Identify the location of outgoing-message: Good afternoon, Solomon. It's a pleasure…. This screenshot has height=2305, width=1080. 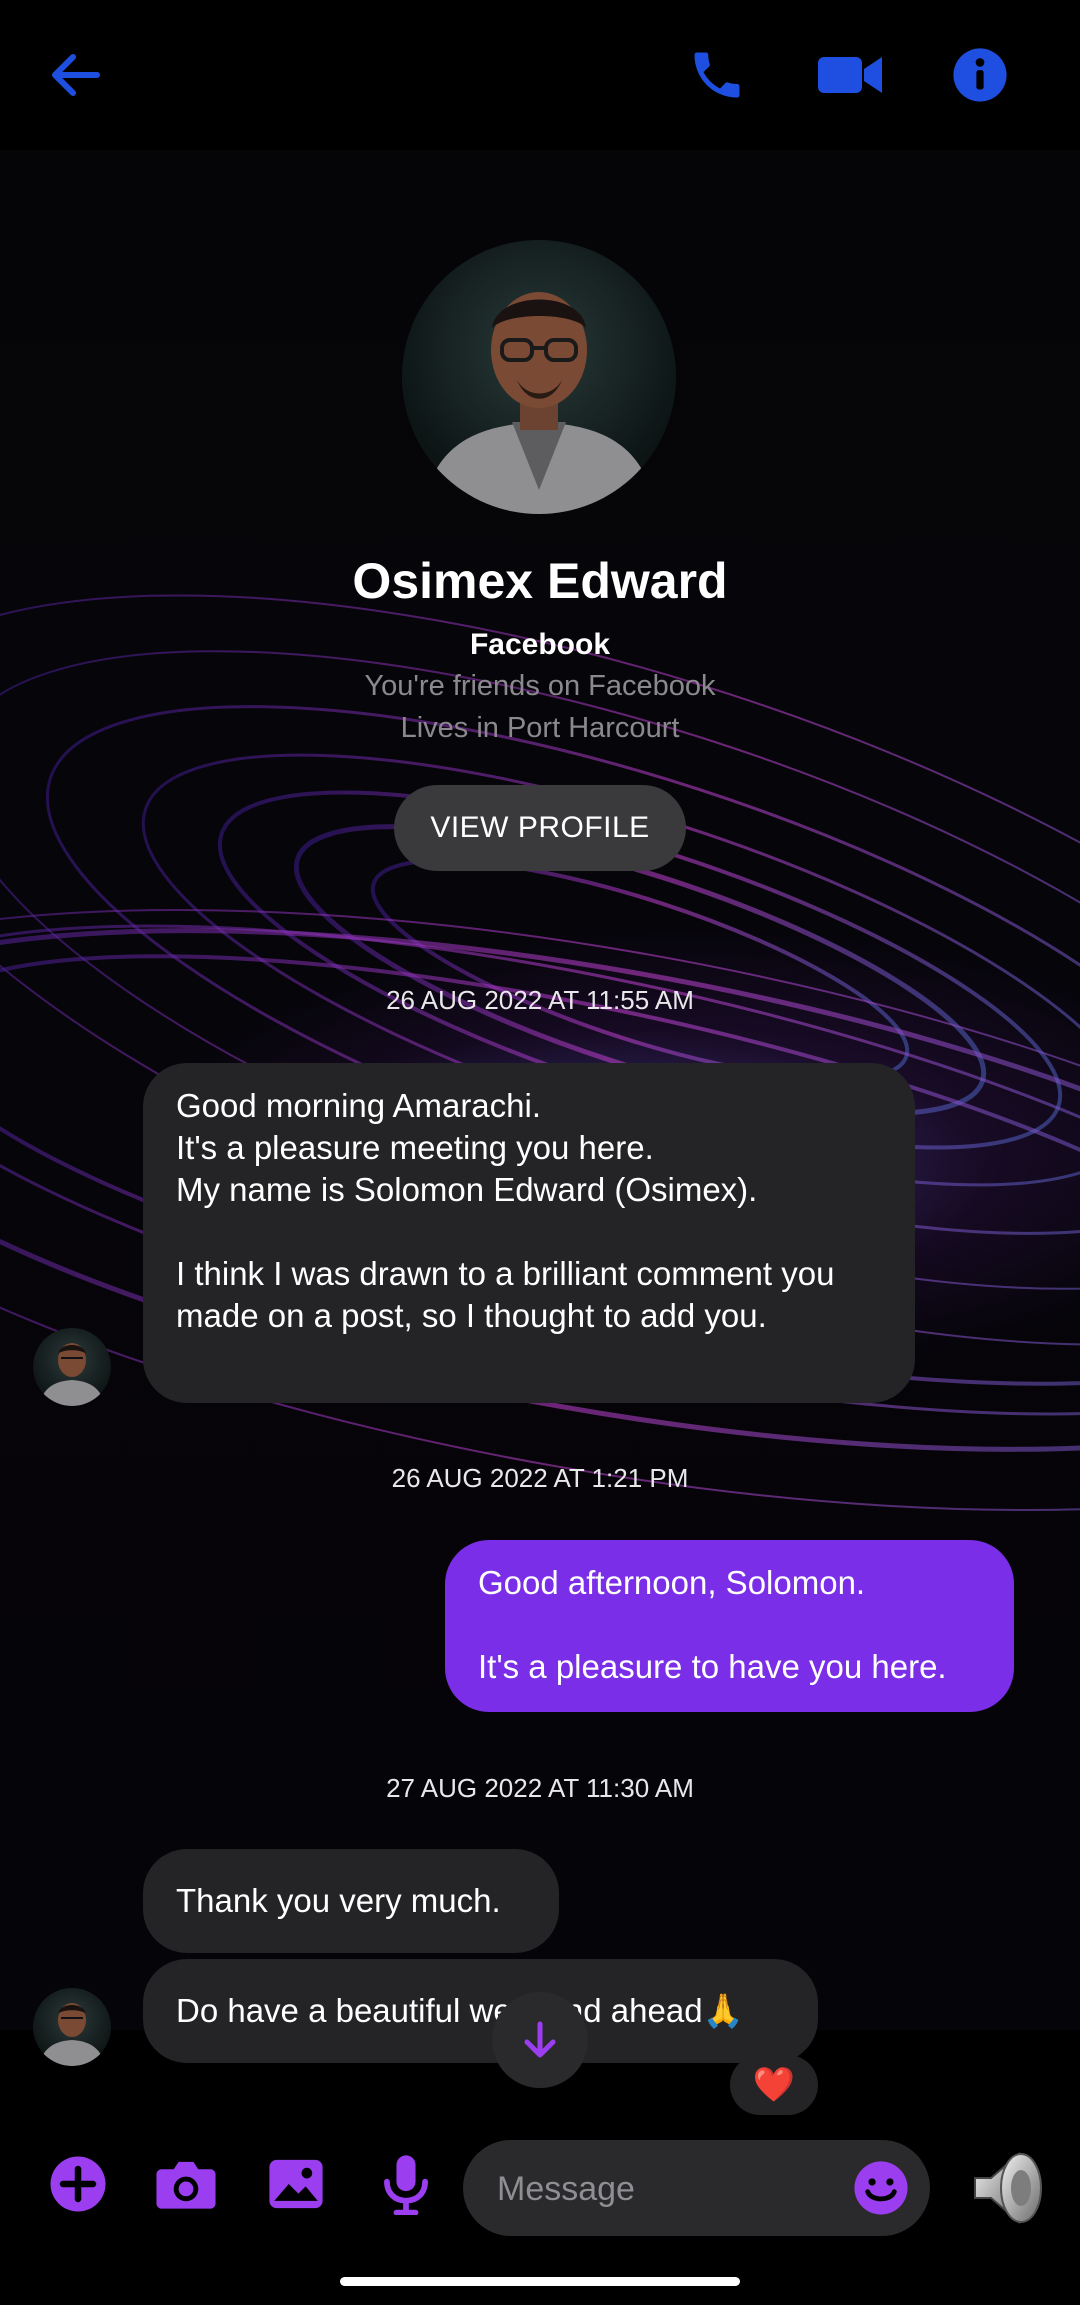
(729, 1626).